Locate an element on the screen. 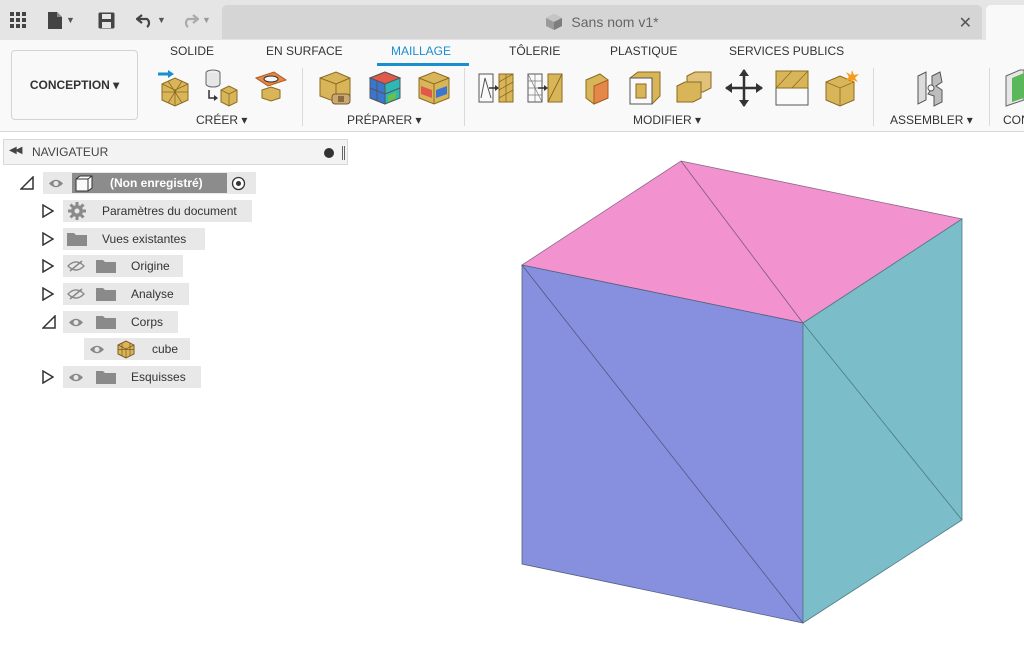 This screenshot has width=1024, height=663. mesh-body-icon is located at coordinates (126, 349).